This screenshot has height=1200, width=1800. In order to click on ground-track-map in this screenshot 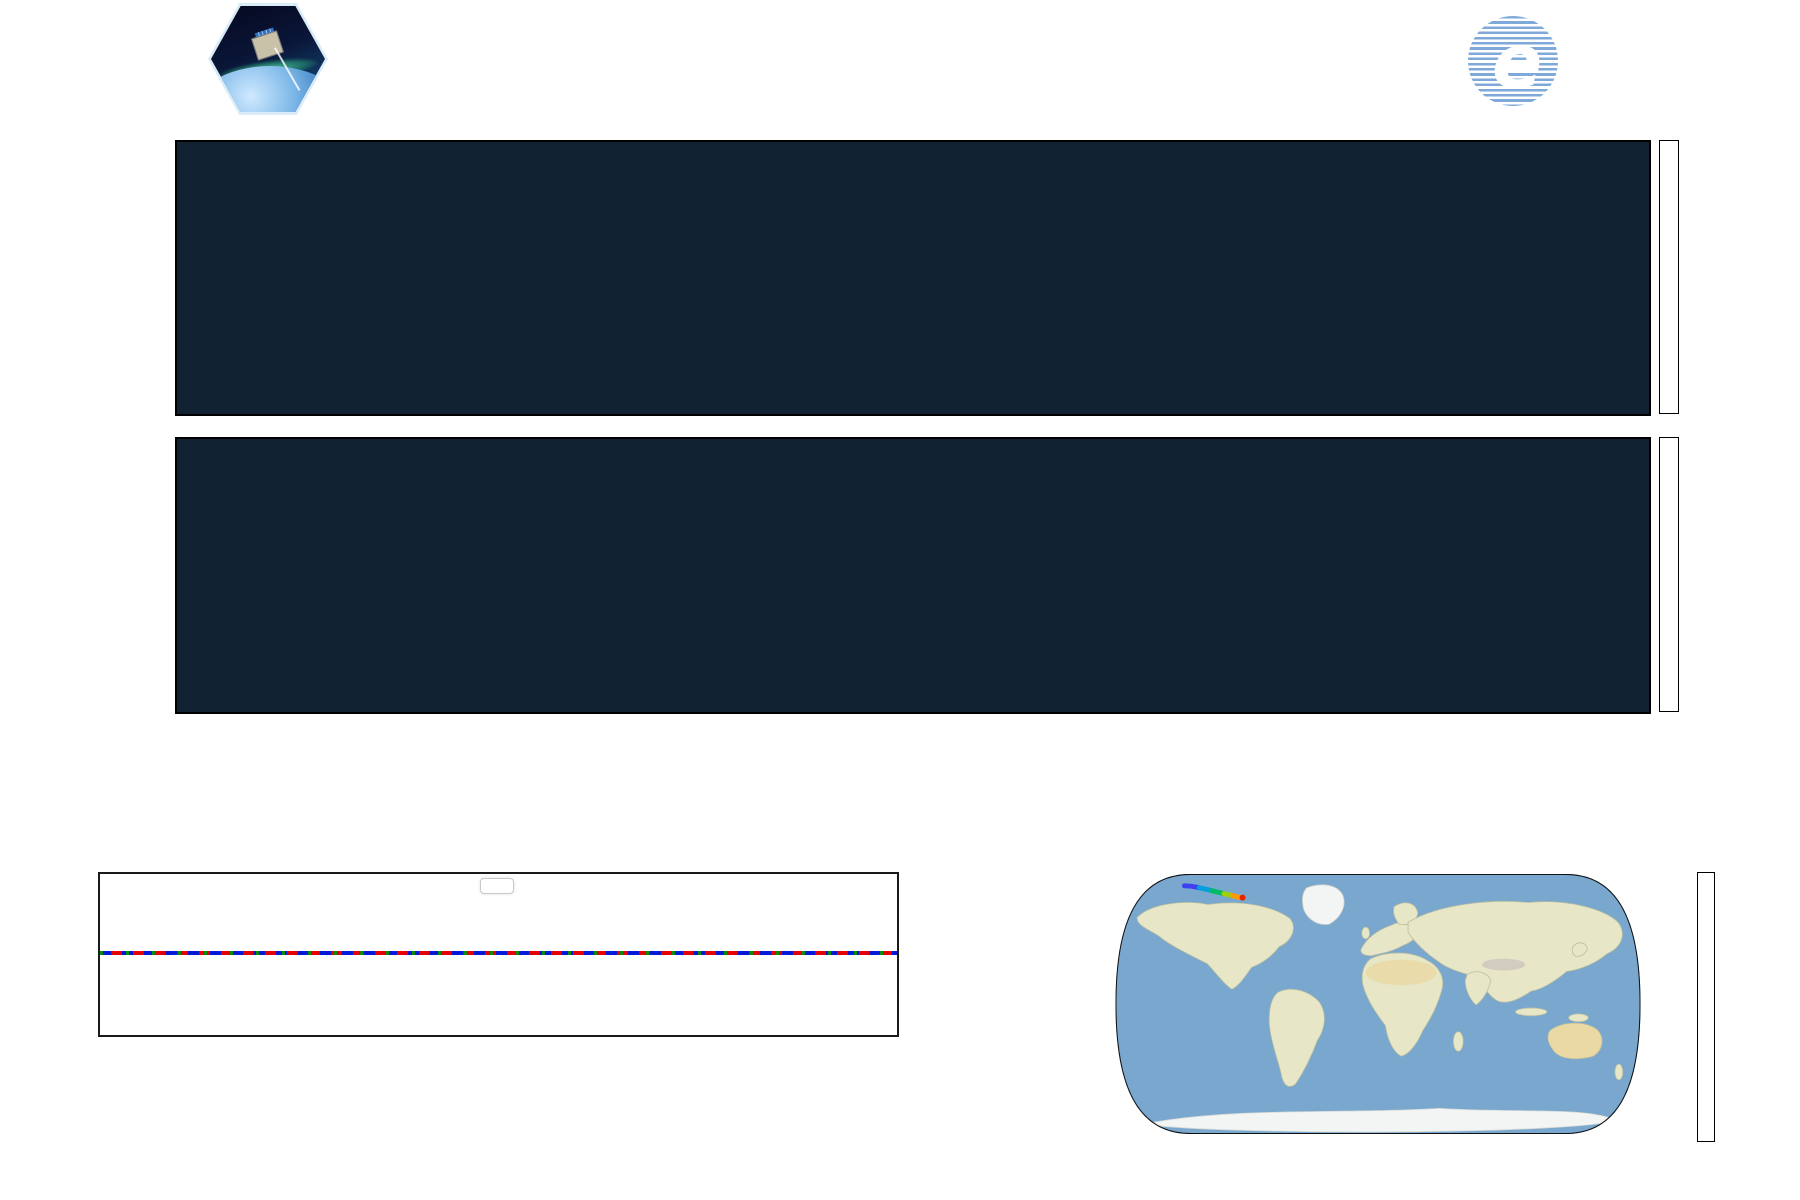, I will do `click(1378, 1004)`.